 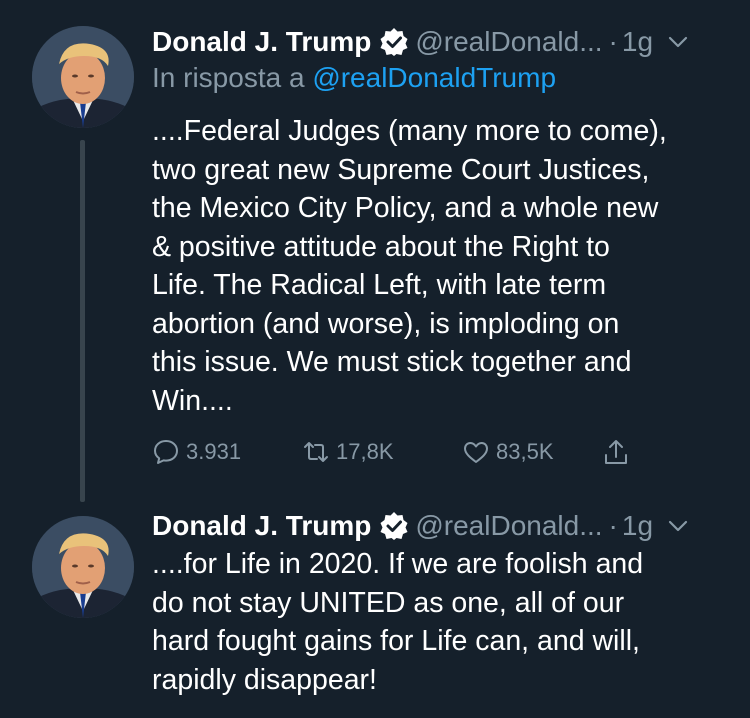 I want to click on reply-count: 3.931, so click(x=214, y=451).